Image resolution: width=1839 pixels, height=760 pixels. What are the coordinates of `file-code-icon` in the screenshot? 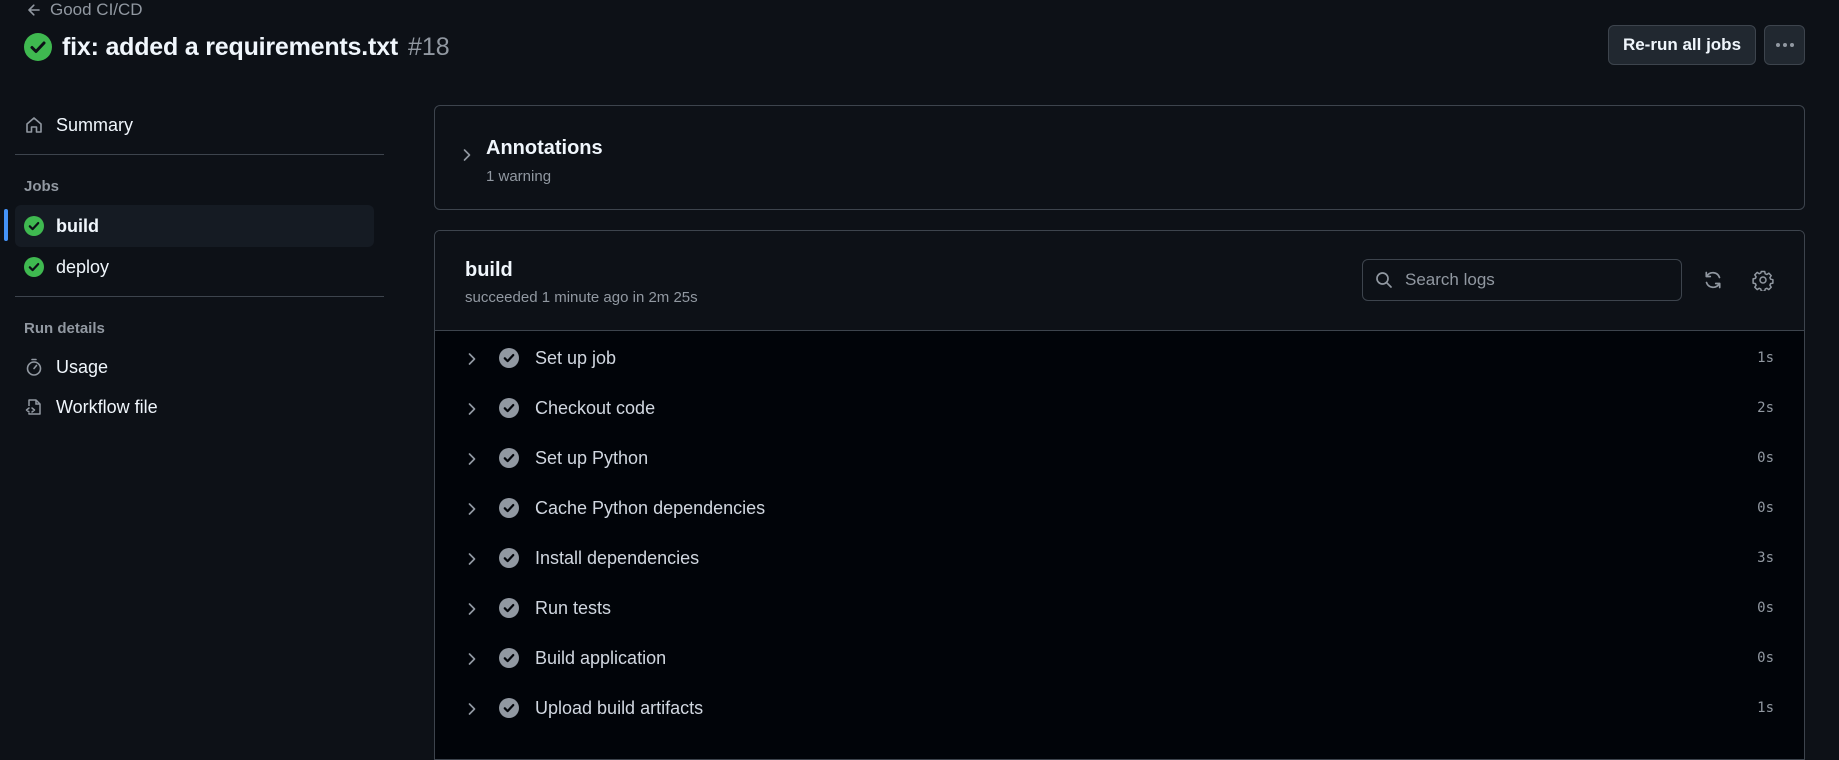 It's located at (34, 407).